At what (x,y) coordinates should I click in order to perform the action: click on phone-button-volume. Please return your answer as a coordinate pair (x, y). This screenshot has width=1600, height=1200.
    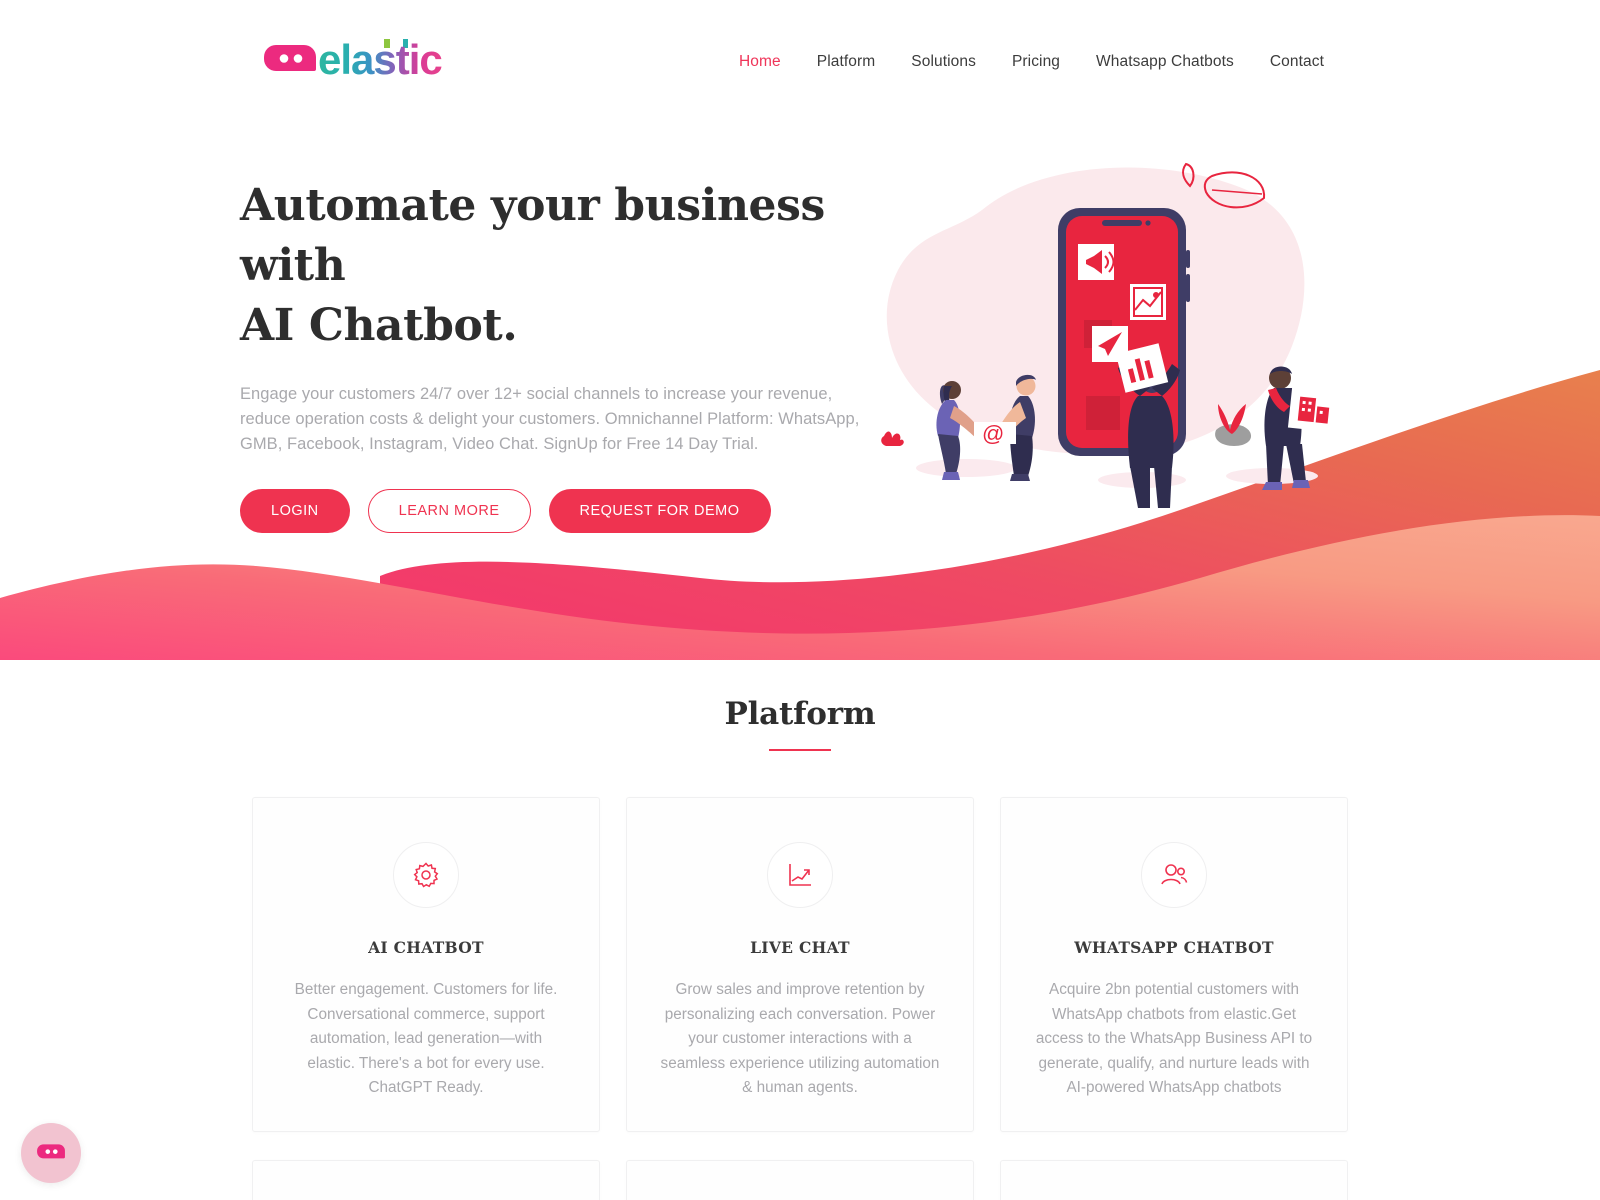
    Looking at the image, I should click on (1188, 259).